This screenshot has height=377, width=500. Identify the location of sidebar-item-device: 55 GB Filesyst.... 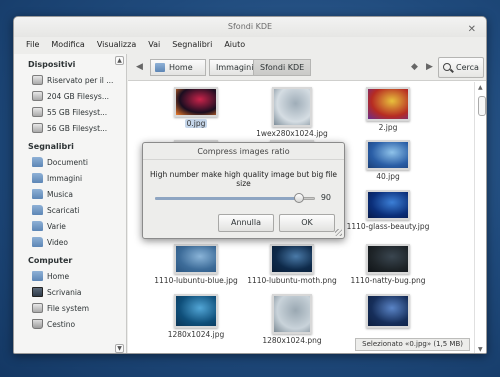
(70, 112).